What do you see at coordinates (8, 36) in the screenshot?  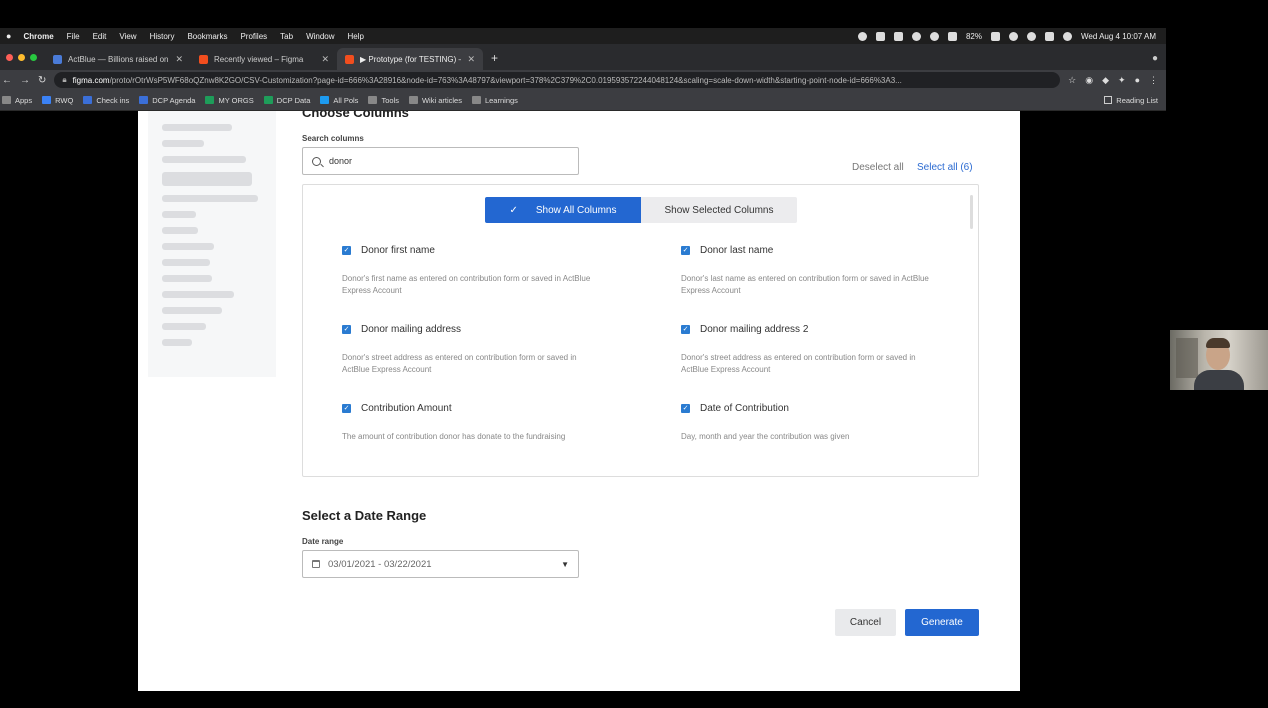 I see `apple-icon: ●` at bounding box center [8, 36].